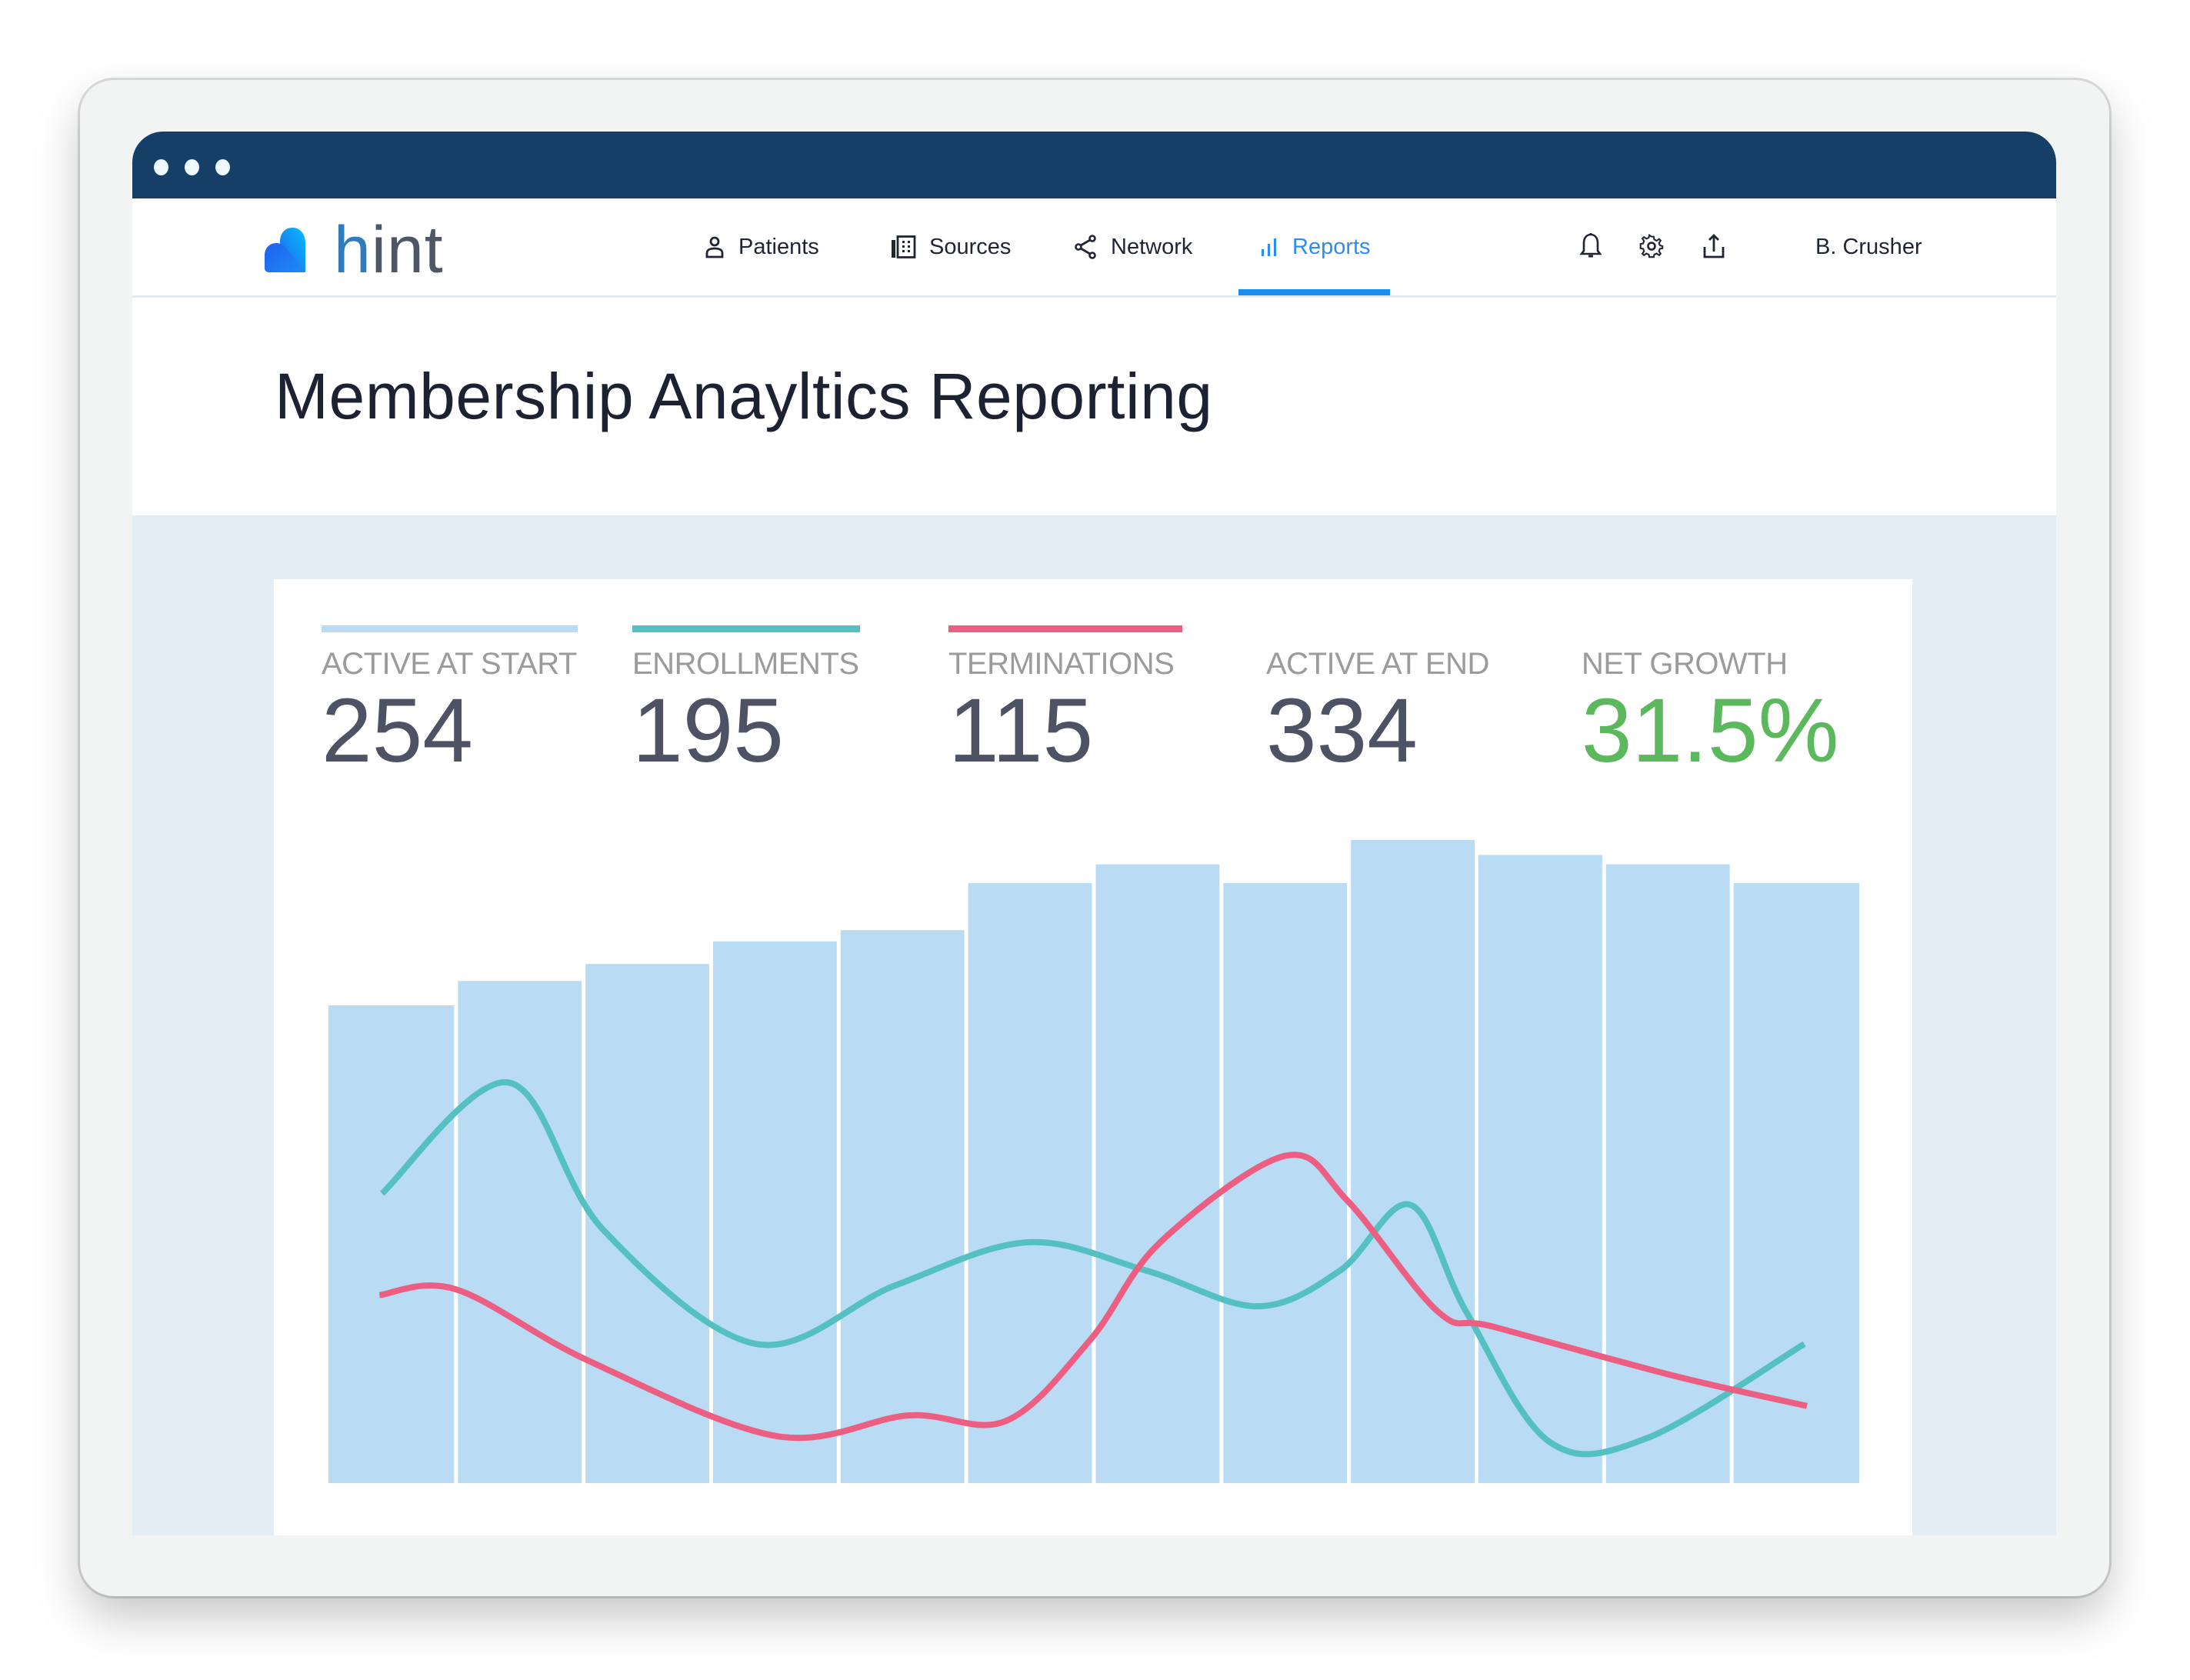 Image resolution: width=2190 pixels, height=1680 pixels. I want to click on nav-item-reports: Reports, so click(1316, 246).